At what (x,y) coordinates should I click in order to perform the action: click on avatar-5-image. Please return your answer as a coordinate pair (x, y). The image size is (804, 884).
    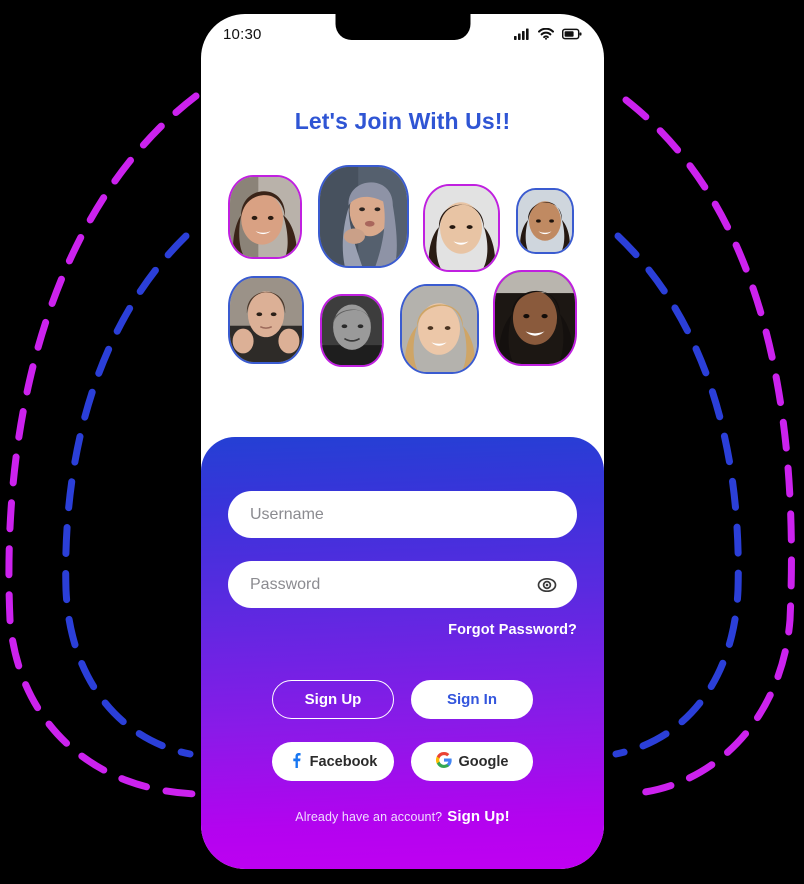
    Looking at the image, I should click on (266, 320).